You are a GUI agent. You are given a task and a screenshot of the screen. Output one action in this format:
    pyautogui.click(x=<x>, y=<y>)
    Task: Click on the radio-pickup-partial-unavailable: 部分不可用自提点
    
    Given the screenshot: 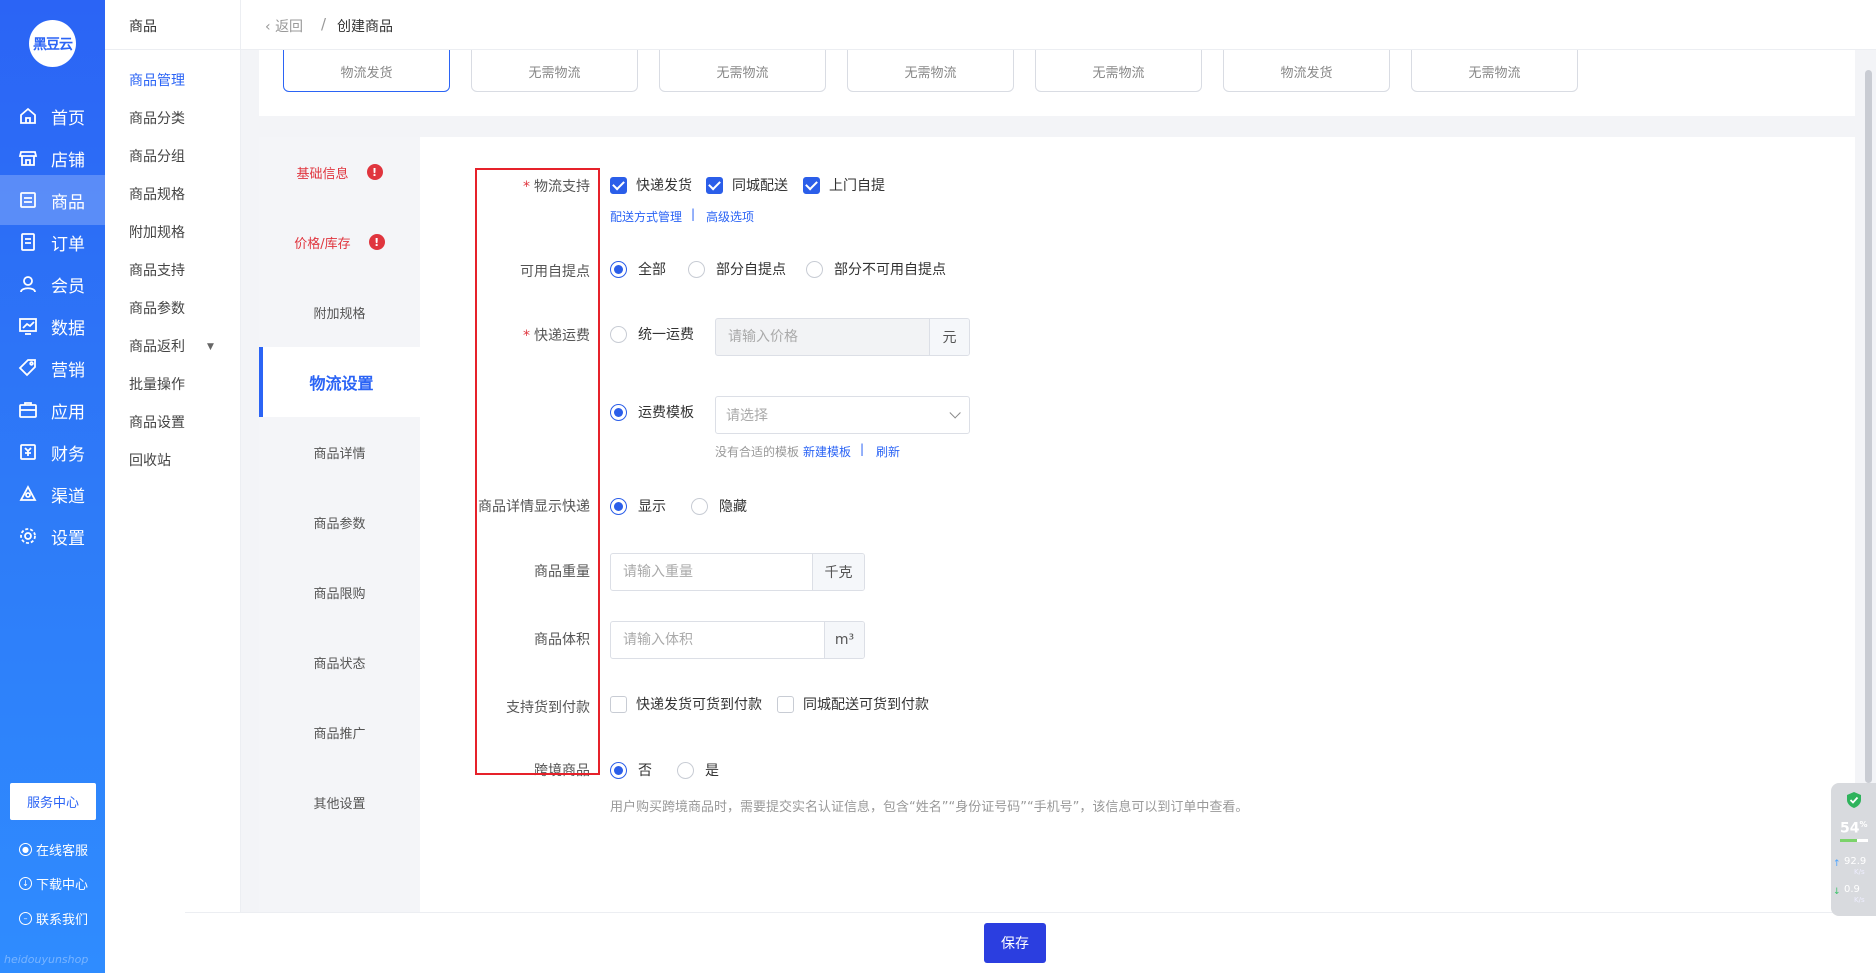 What is the action you would take?
    pyautogui.click(x=876, y=269)
    